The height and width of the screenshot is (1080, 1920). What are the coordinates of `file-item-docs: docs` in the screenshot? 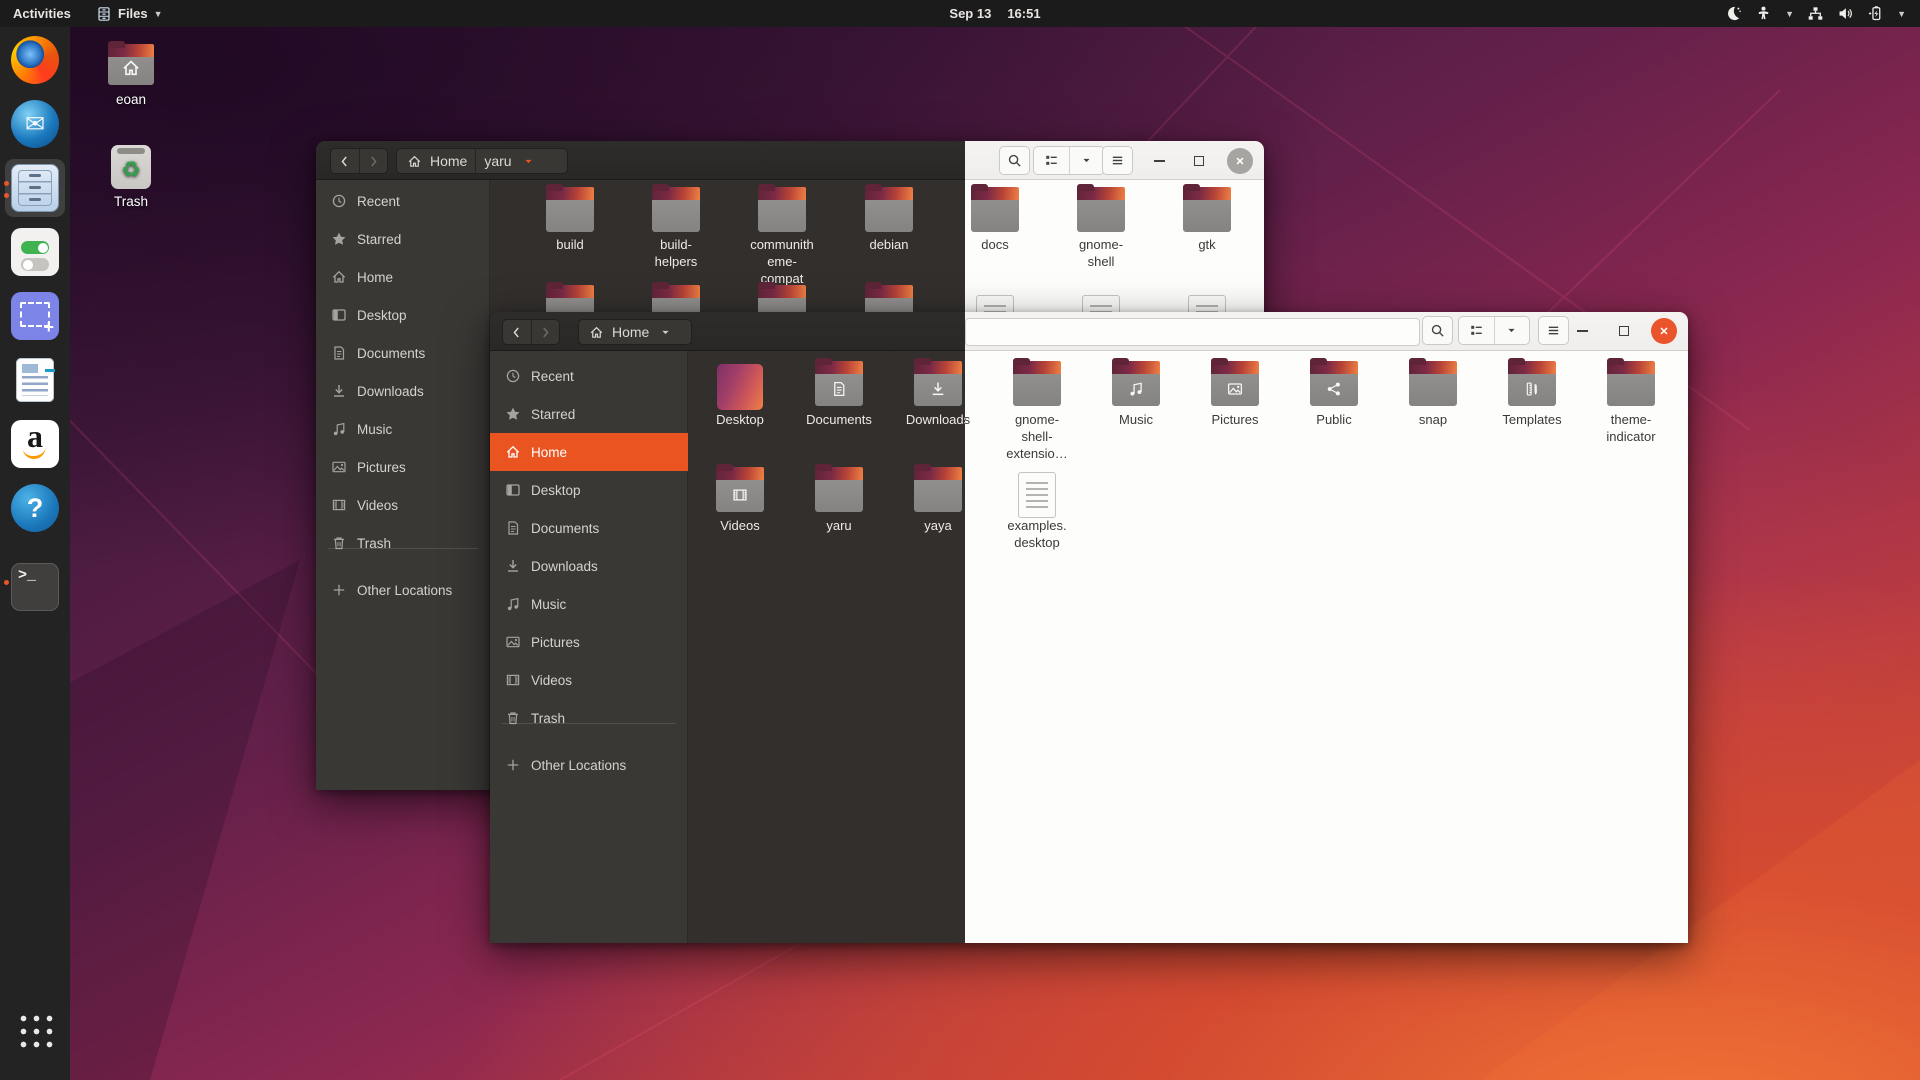 It's located at (995, 196).